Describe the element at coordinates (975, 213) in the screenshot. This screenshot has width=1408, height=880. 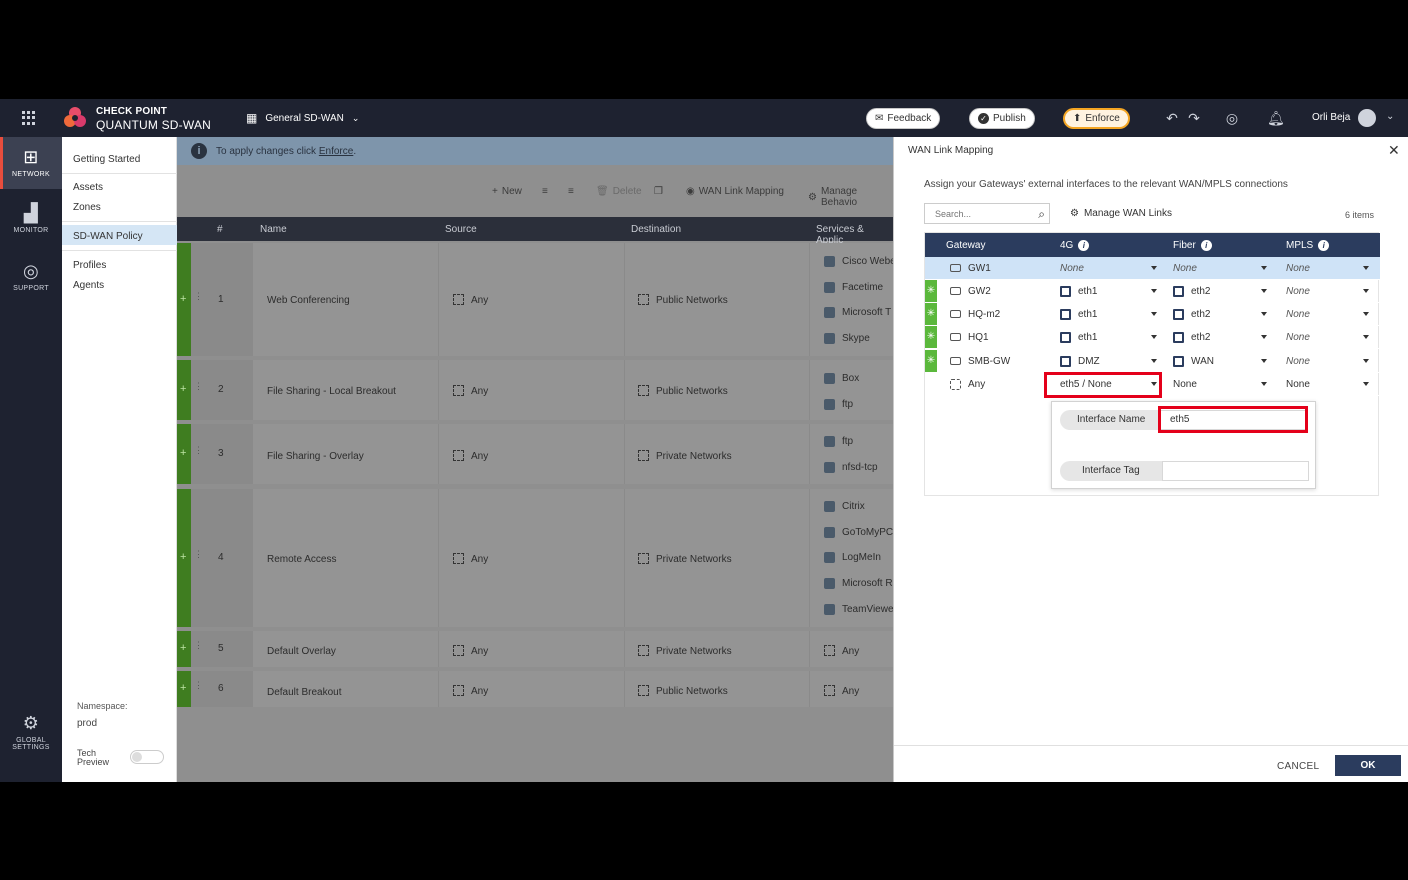
I see `search-input` at that location.